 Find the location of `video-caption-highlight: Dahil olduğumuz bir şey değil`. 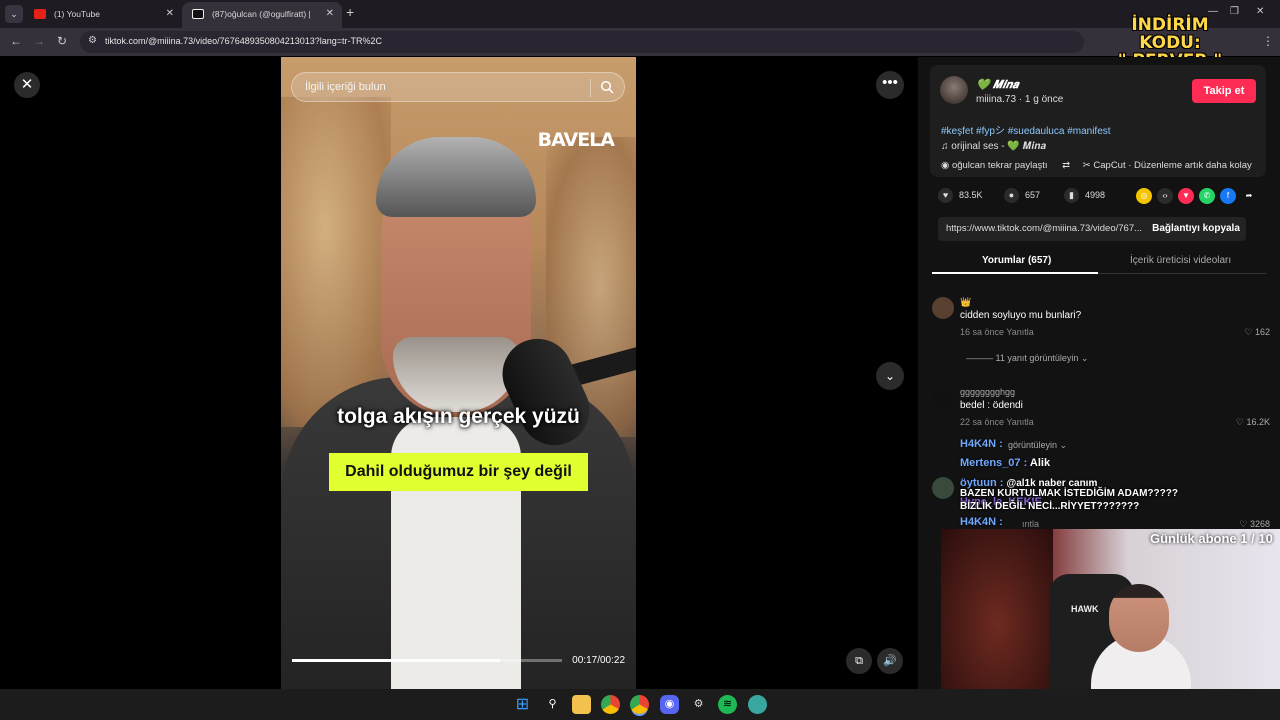

video-caption-highlight: Dahil olduğumuz bir şey değil is located at coordinates (458, 472).